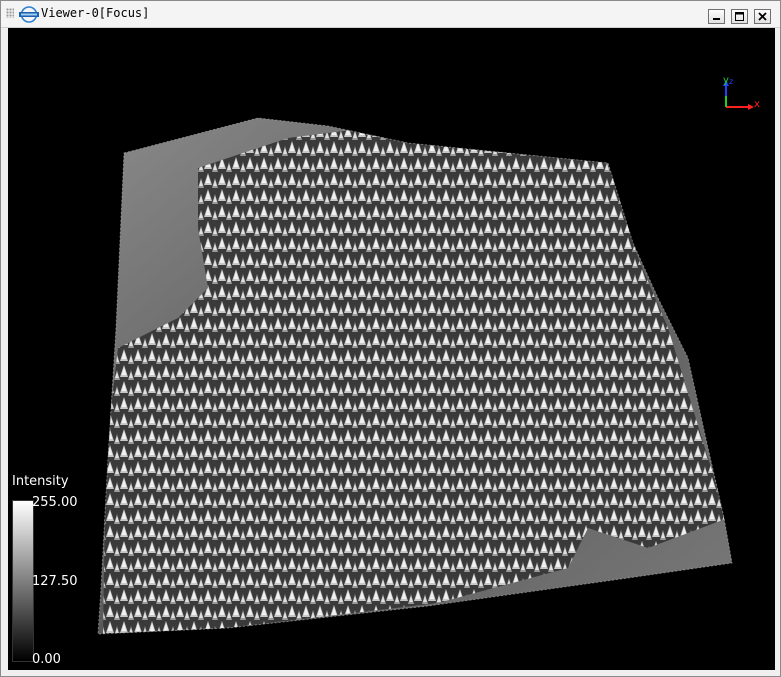 The image size is (781, 677). I want to click on title-bar: Viewer-0[Focus], so click(390, 14).